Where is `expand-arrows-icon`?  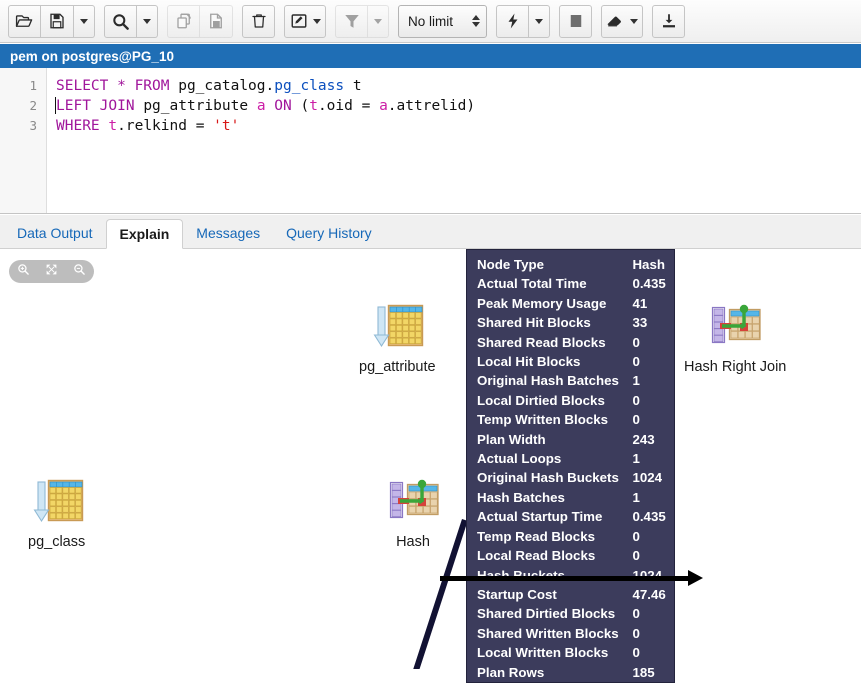
expand-arrows-icon is located at coordinates (51, 272).